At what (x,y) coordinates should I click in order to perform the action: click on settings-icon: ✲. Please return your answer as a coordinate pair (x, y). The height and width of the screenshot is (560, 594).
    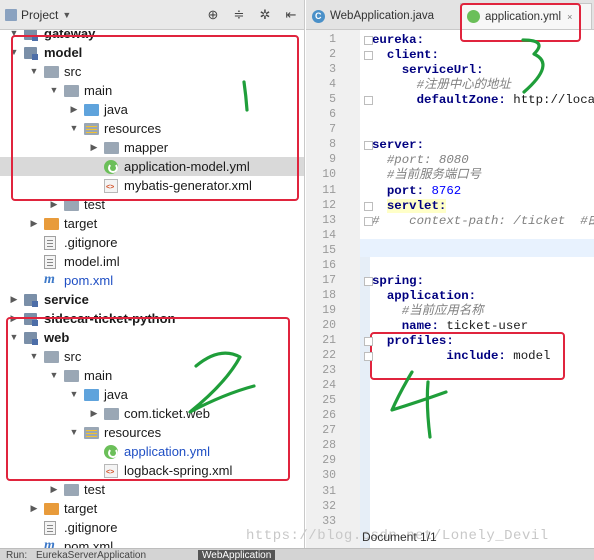
    Looking at the image, I should click on (265, 15).